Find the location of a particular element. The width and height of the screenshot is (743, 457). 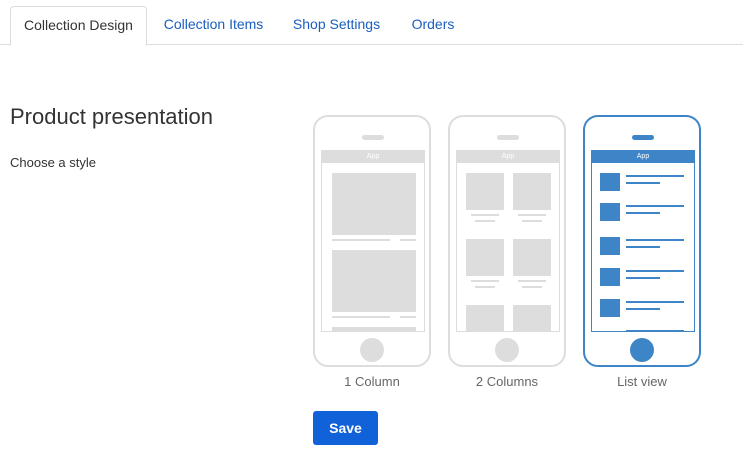

phone-preview-list-view: App is located at coordinates (642, 241).